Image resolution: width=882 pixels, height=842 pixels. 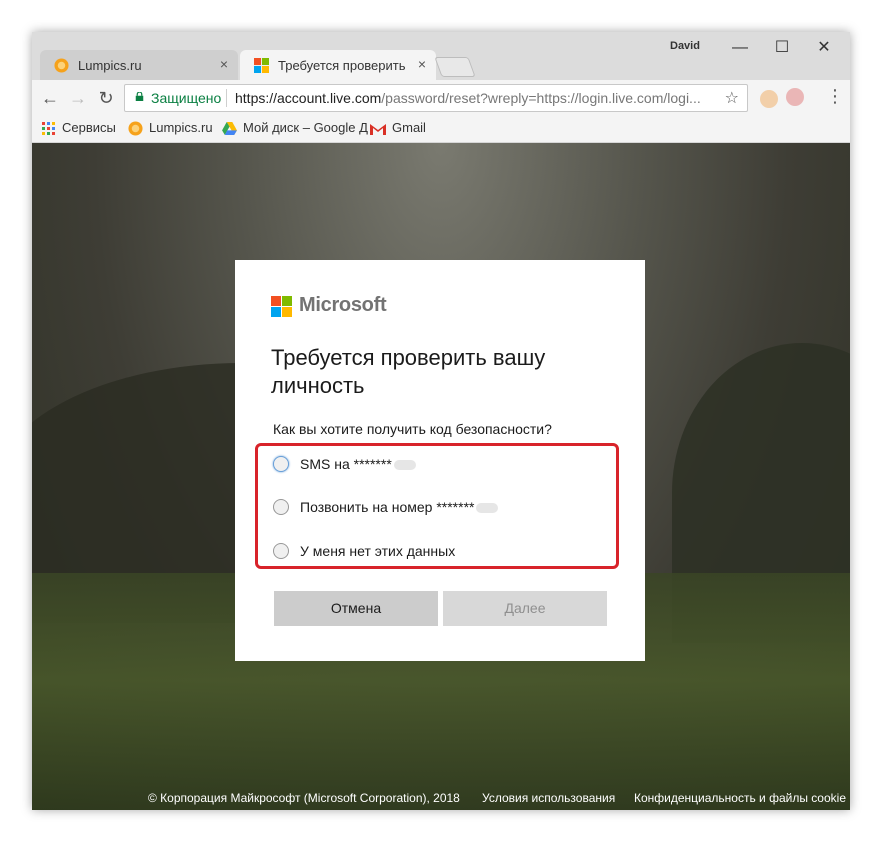 I want to click on microsoft-icon, so click(x=261, y=65).